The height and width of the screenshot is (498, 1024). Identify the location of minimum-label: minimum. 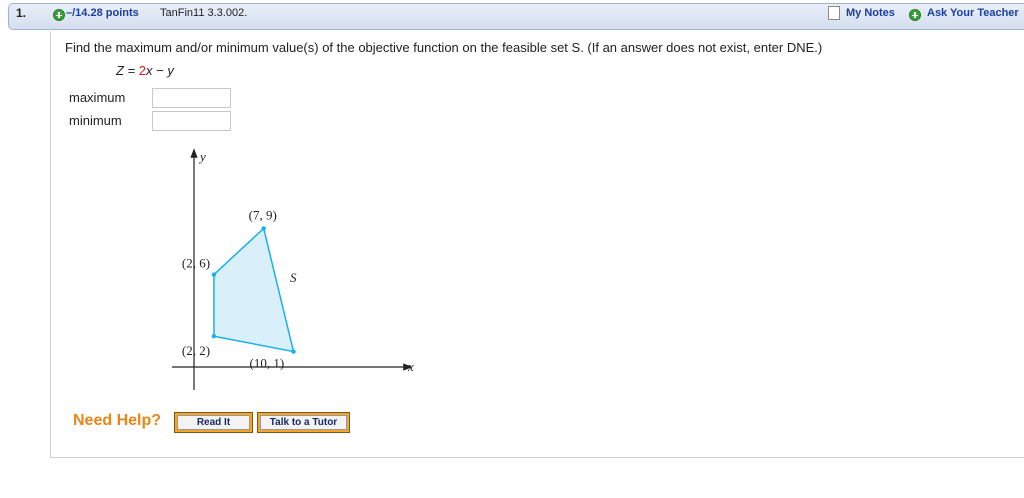
(95, 120).